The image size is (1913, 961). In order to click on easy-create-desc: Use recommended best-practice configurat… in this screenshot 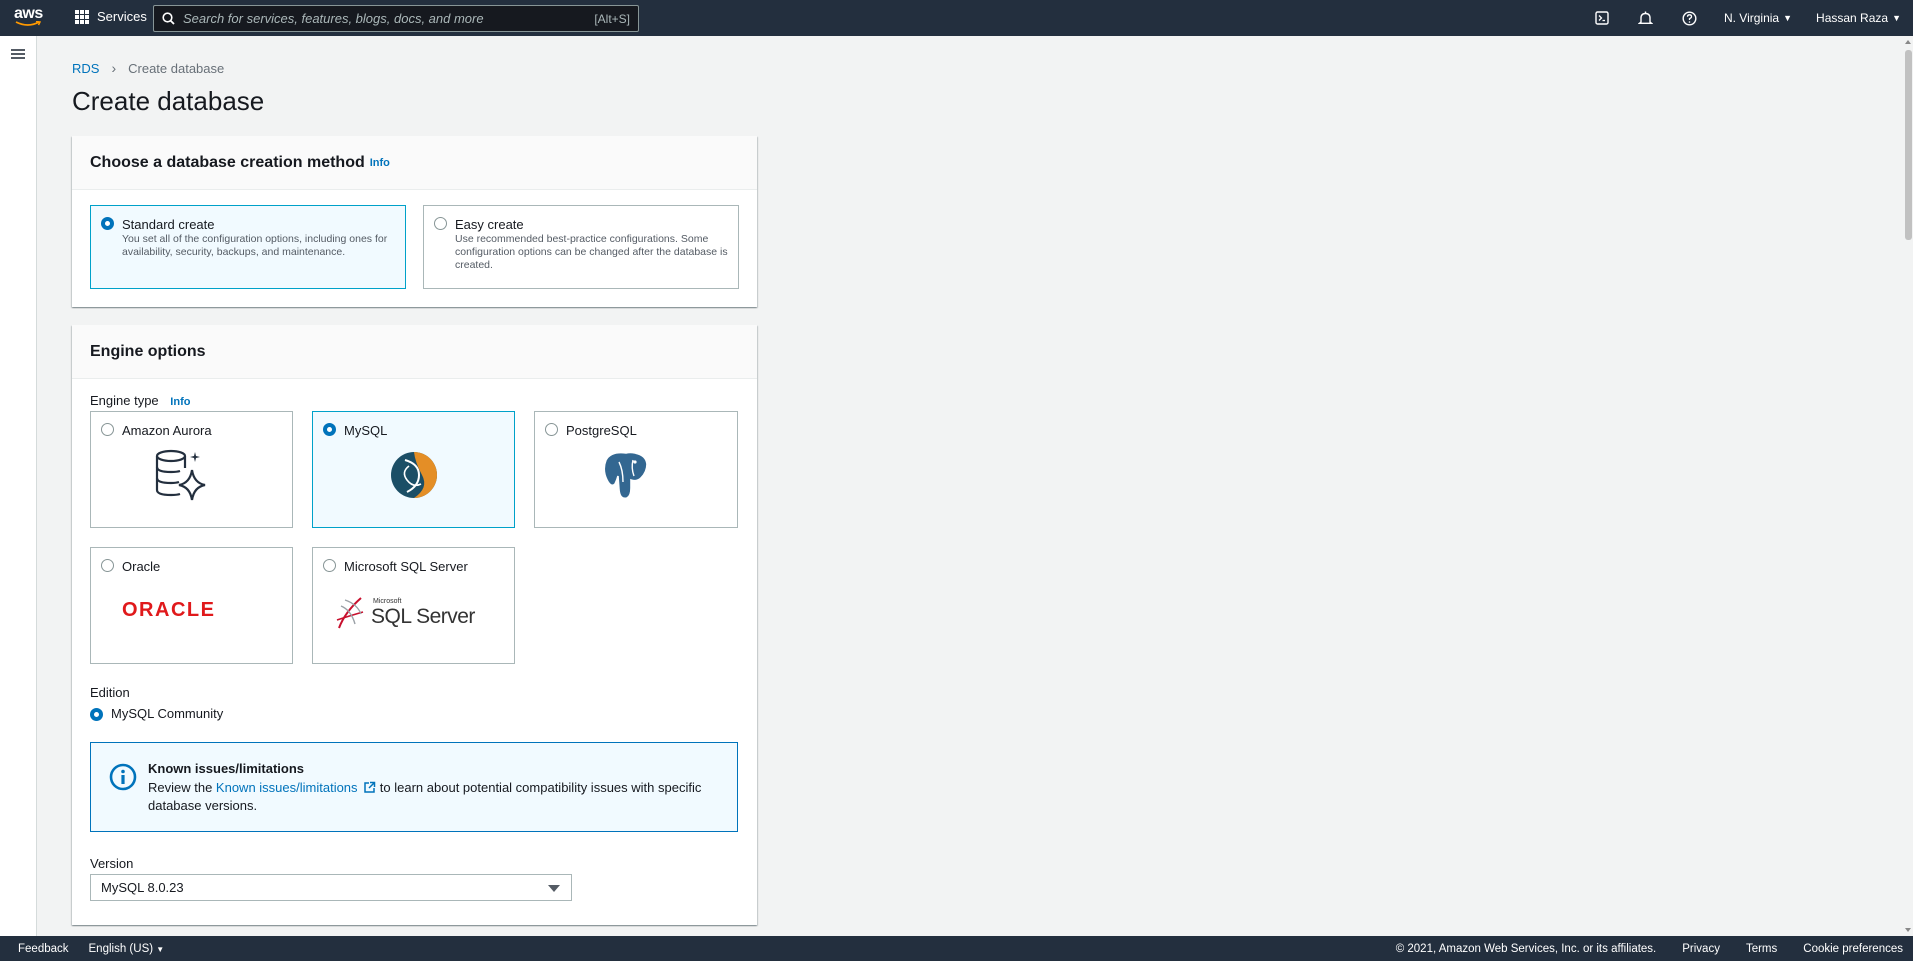, I will do `click(591, 252)`.